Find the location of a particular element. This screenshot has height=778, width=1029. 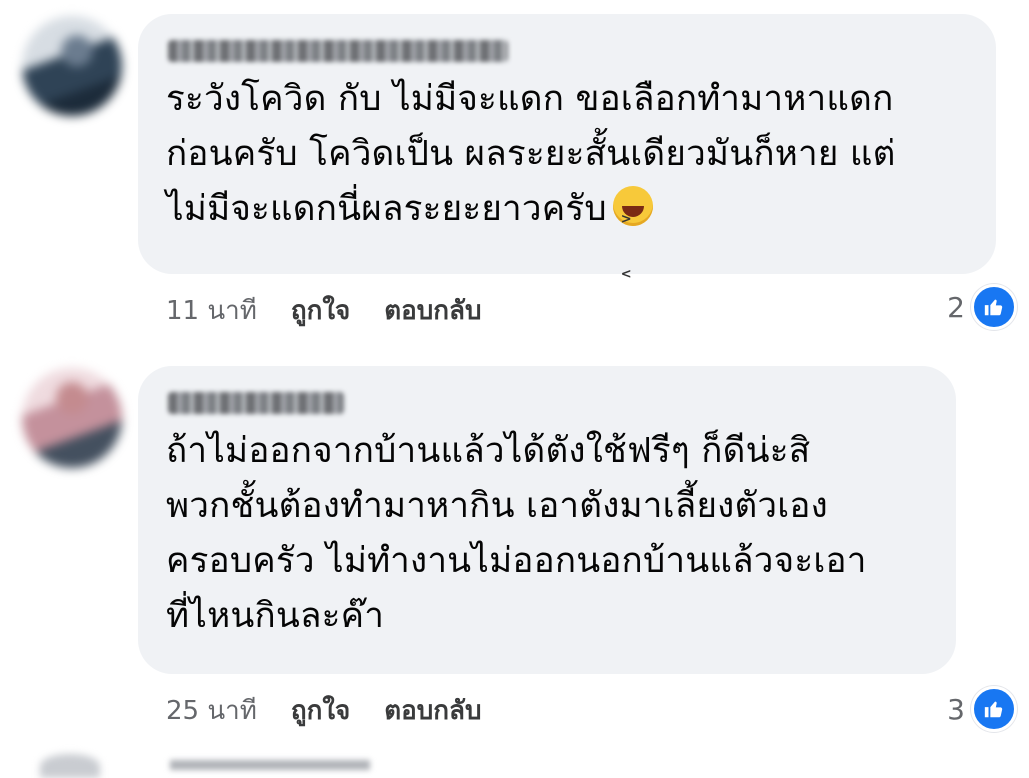

laughing-face-emoji-icon is located at coordinates (632, 244).